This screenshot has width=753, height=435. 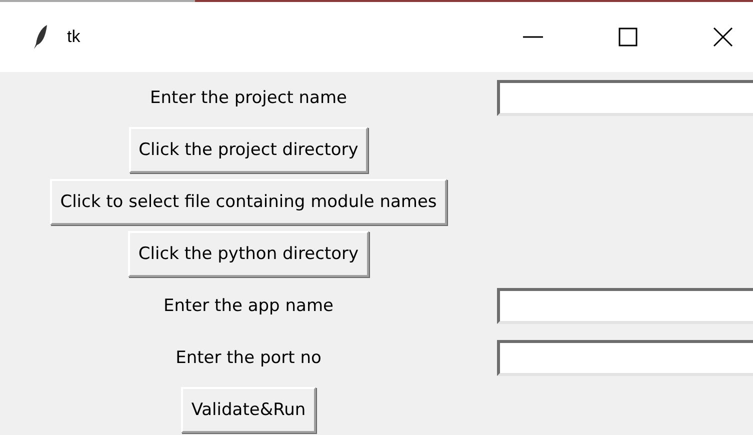 I want to click on action-button: Validate&Run, so click(x=248, y=410).